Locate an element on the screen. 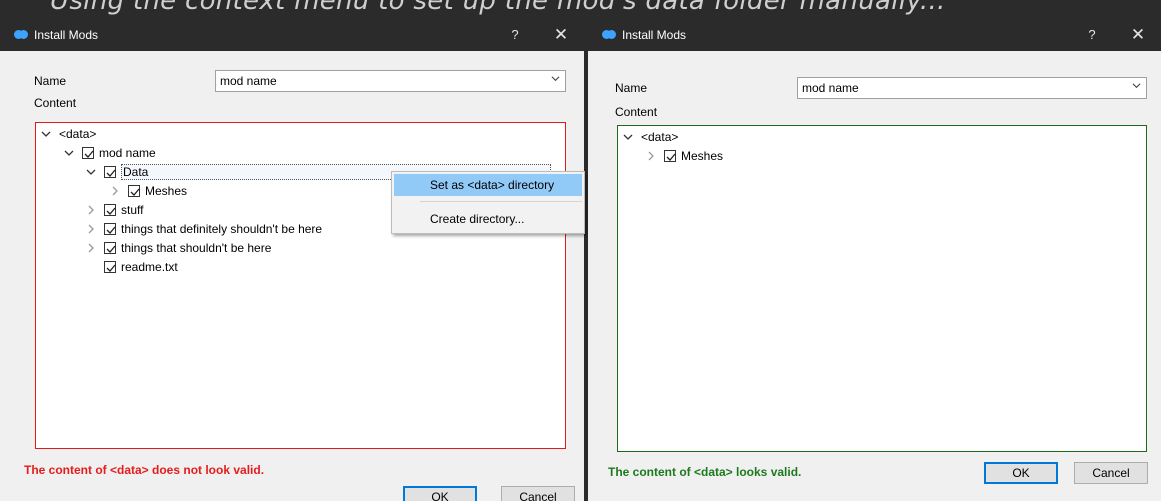  tree-item-readme: readme.txt is located at coordinates (141, 266).